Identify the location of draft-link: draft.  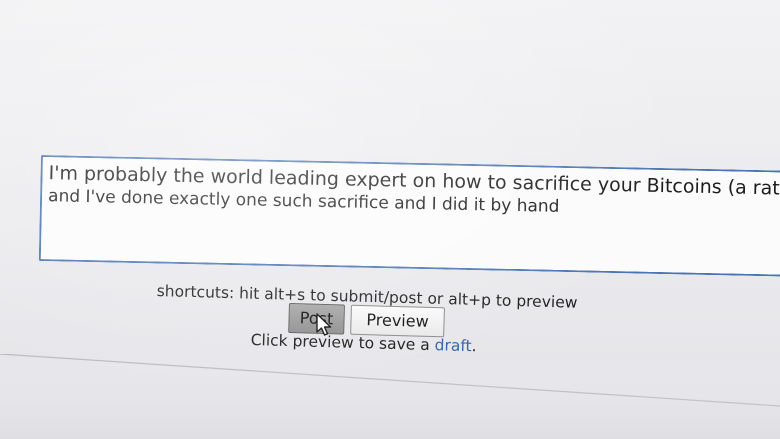
(452, 345).